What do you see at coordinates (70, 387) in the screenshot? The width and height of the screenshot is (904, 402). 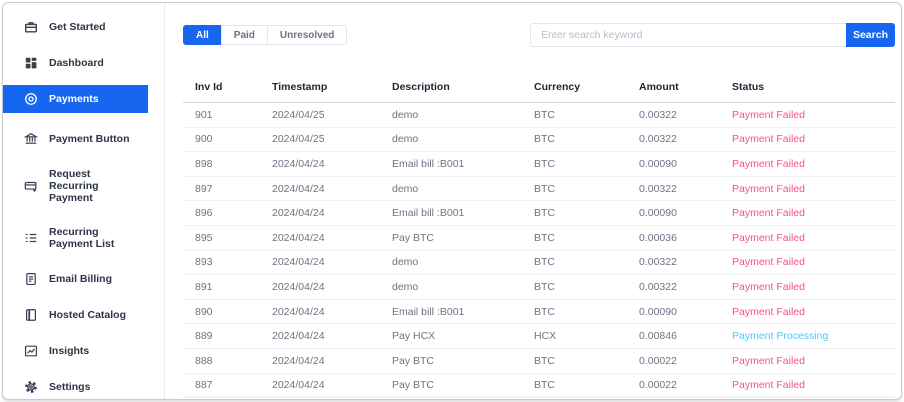 I see `sidebar-item-label: Settings` at bounding box center [70, 387].